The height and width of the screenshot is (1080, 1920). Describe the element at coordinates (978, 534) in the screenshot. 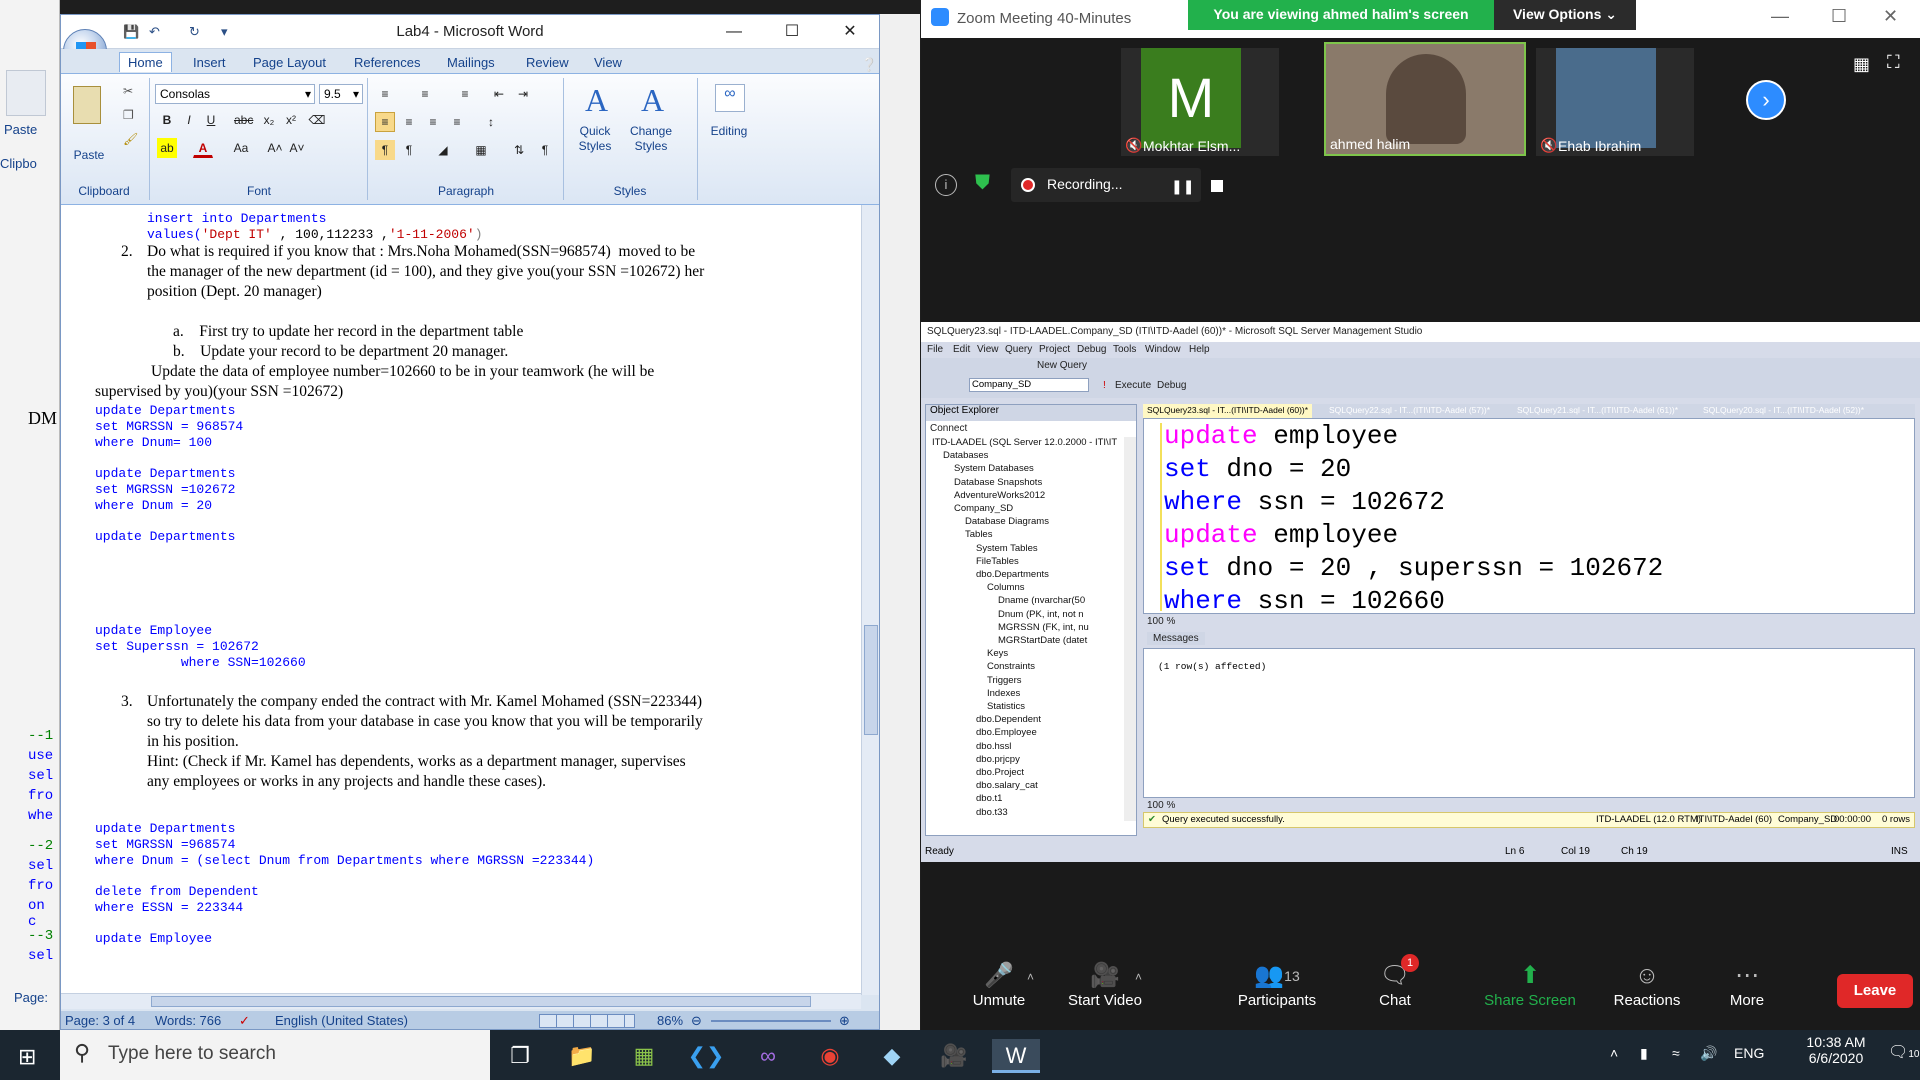

I see `tree-item: Tables` at that location.